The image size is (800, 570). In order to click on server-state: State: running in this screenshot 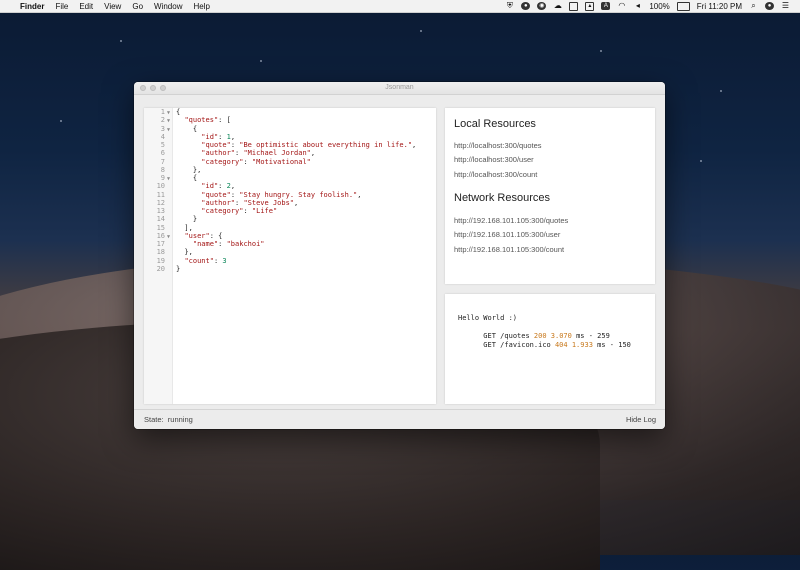, I will do `click(168, 419)`.